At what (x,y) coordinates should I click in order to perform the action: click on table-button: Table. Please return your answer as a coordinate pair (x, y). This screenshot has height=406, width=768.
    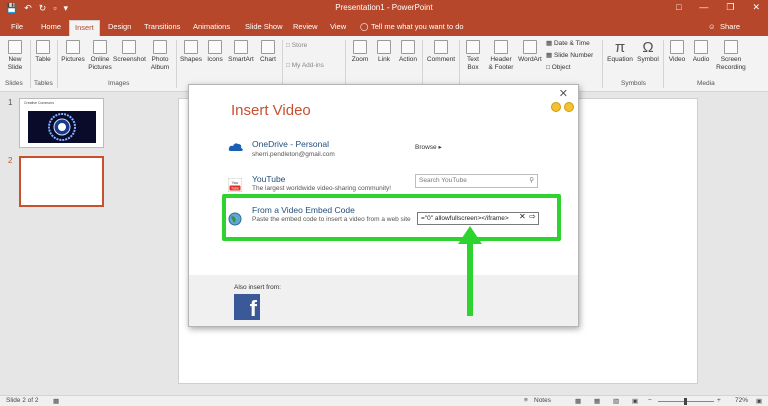
    Looking at the image, I should click on (43, 52).